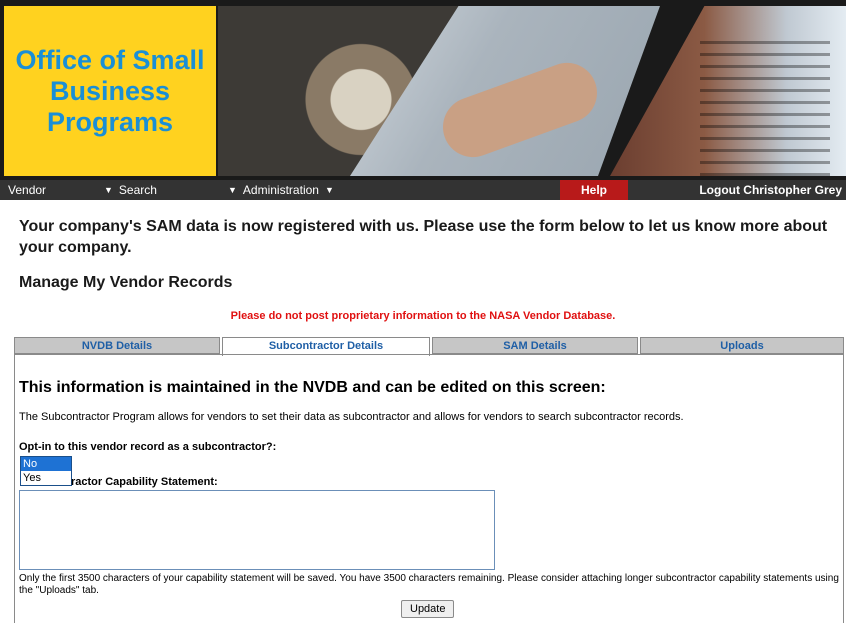 This screenshot has width=846, height=623. I want to click on tab-sam-details: SAM Details, so click(535, 345).